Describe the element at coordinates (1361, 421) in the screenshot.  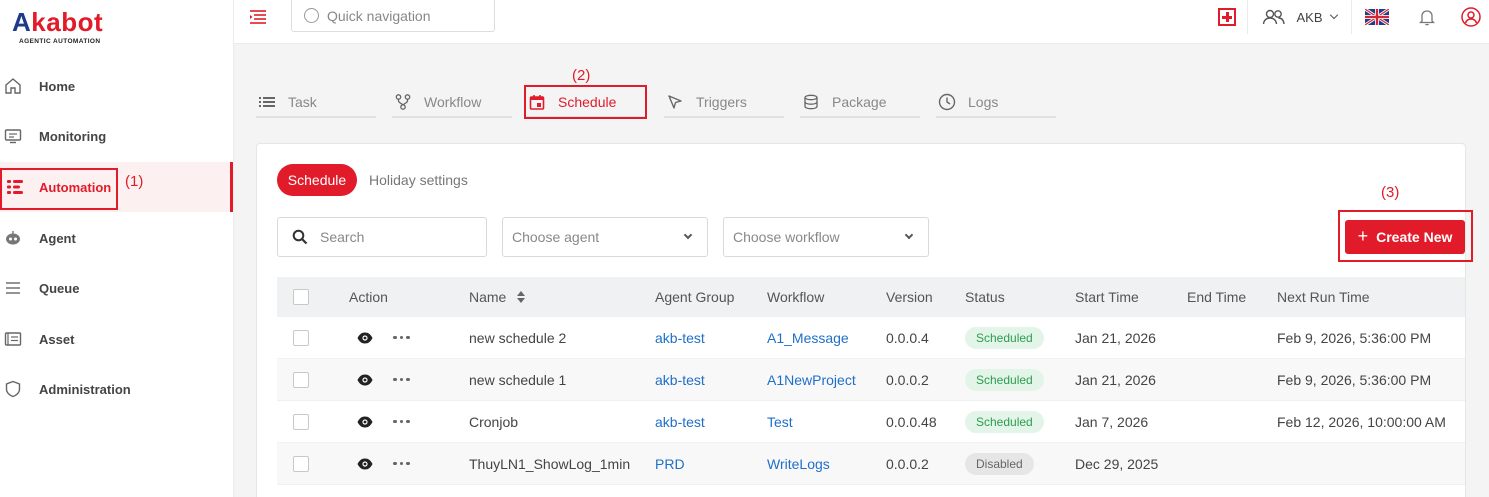
I see `row-next-run-time: Feb 12, 2026, 10:00:00 AM` at that location.